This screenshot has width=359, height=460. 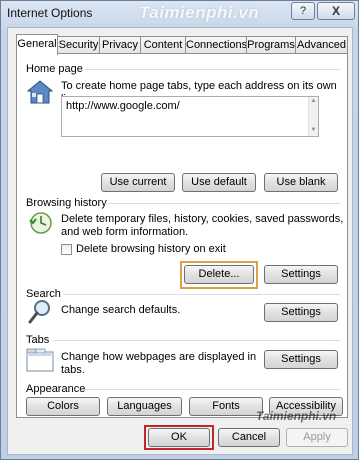 What do you see at coordinates (138, 182) in the screenshot?
I see `use-current-button: Use current` at bounding box center [138, 182].